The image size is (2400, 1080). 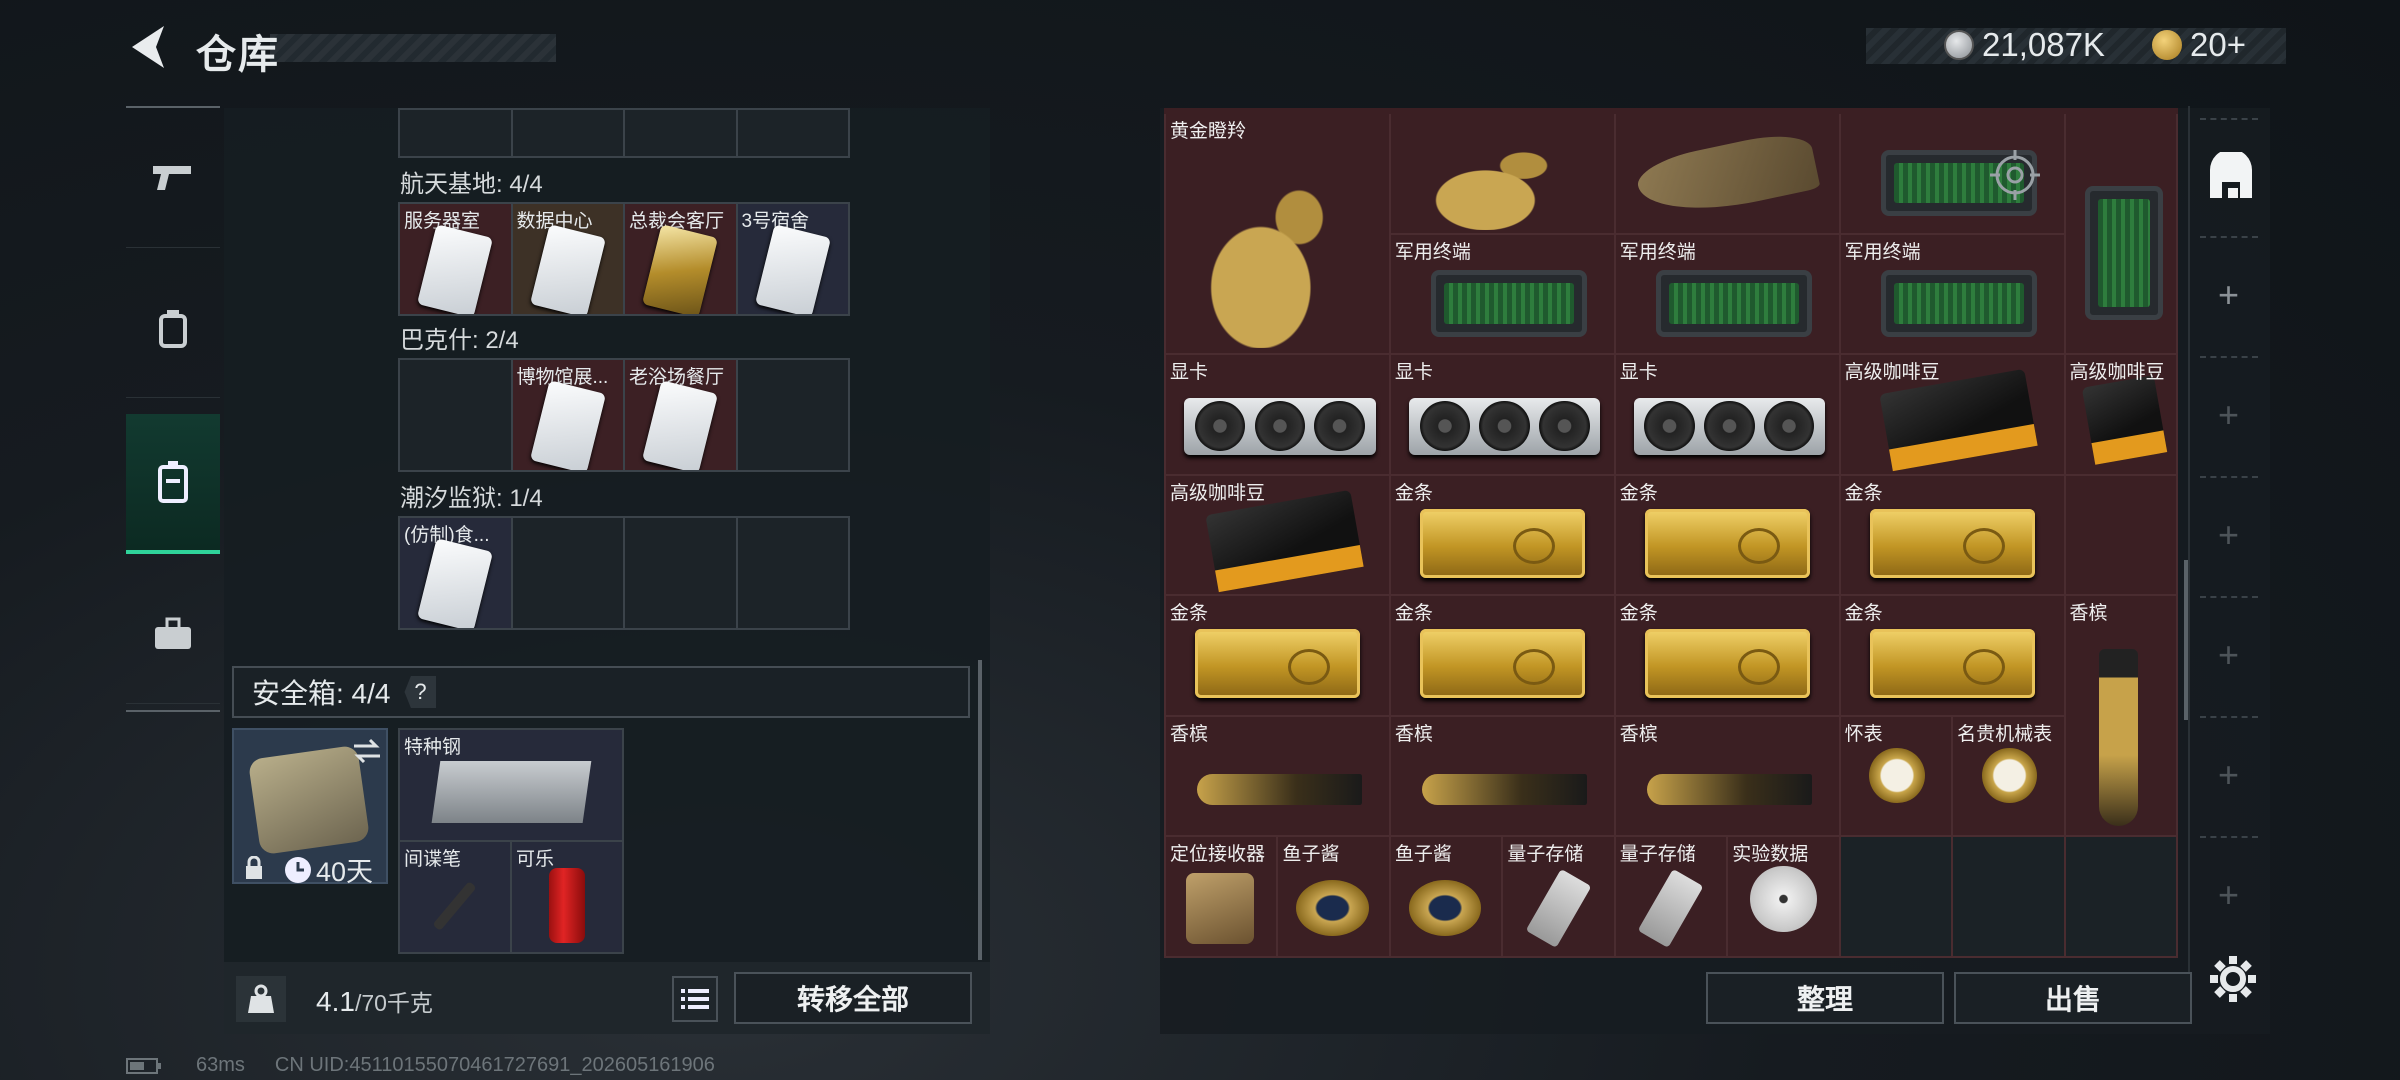 I want to click on warehouse-item: 怀表, so click(x=1896, y=776).